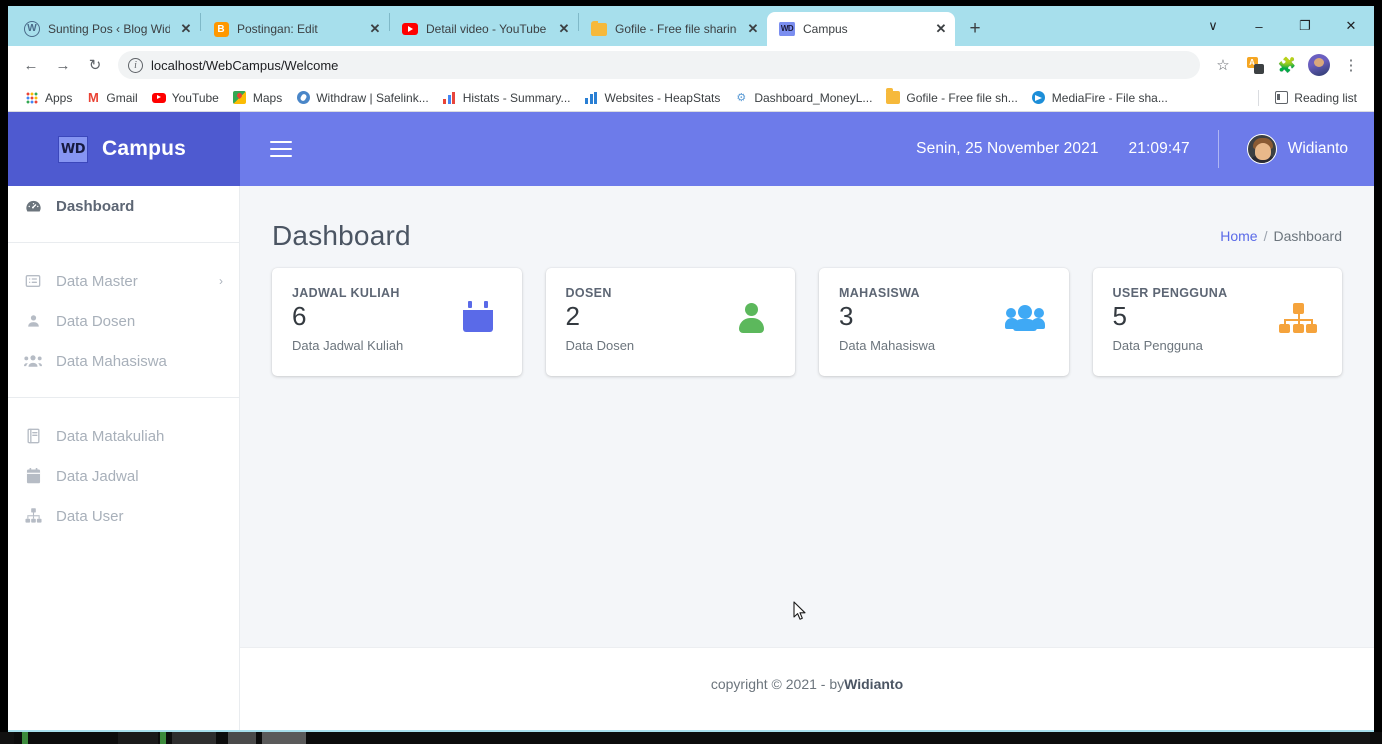 The image size is (1382, 744). Describe the element at coordinates (741, 98) in the screenshot. I see `moneylink-icon: ⚙` at that location.